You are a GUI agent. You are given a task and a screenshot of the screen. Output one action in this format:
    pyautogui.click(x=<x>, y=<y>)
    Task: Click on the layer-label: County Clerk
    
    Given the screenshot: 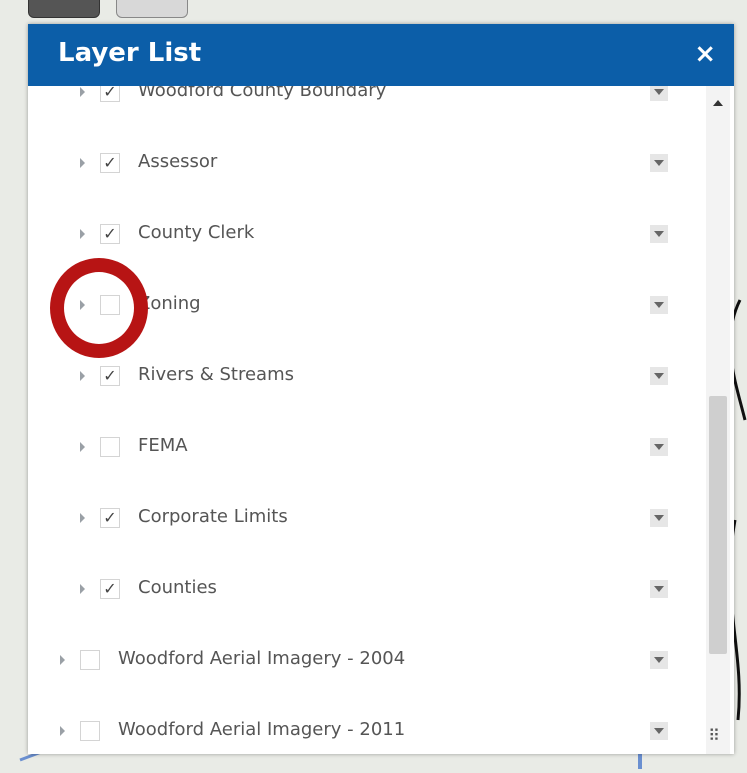 What is the action you would take?
    pyautogui.click(x=196, y=232)
    